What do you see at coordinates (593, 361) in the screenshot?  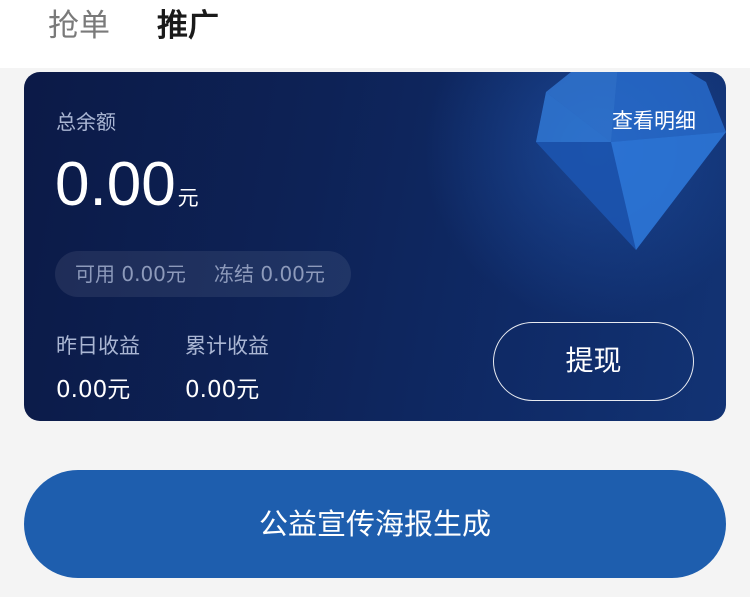 I see `withdraw-button: 提现` at bounding box center [593, 361].